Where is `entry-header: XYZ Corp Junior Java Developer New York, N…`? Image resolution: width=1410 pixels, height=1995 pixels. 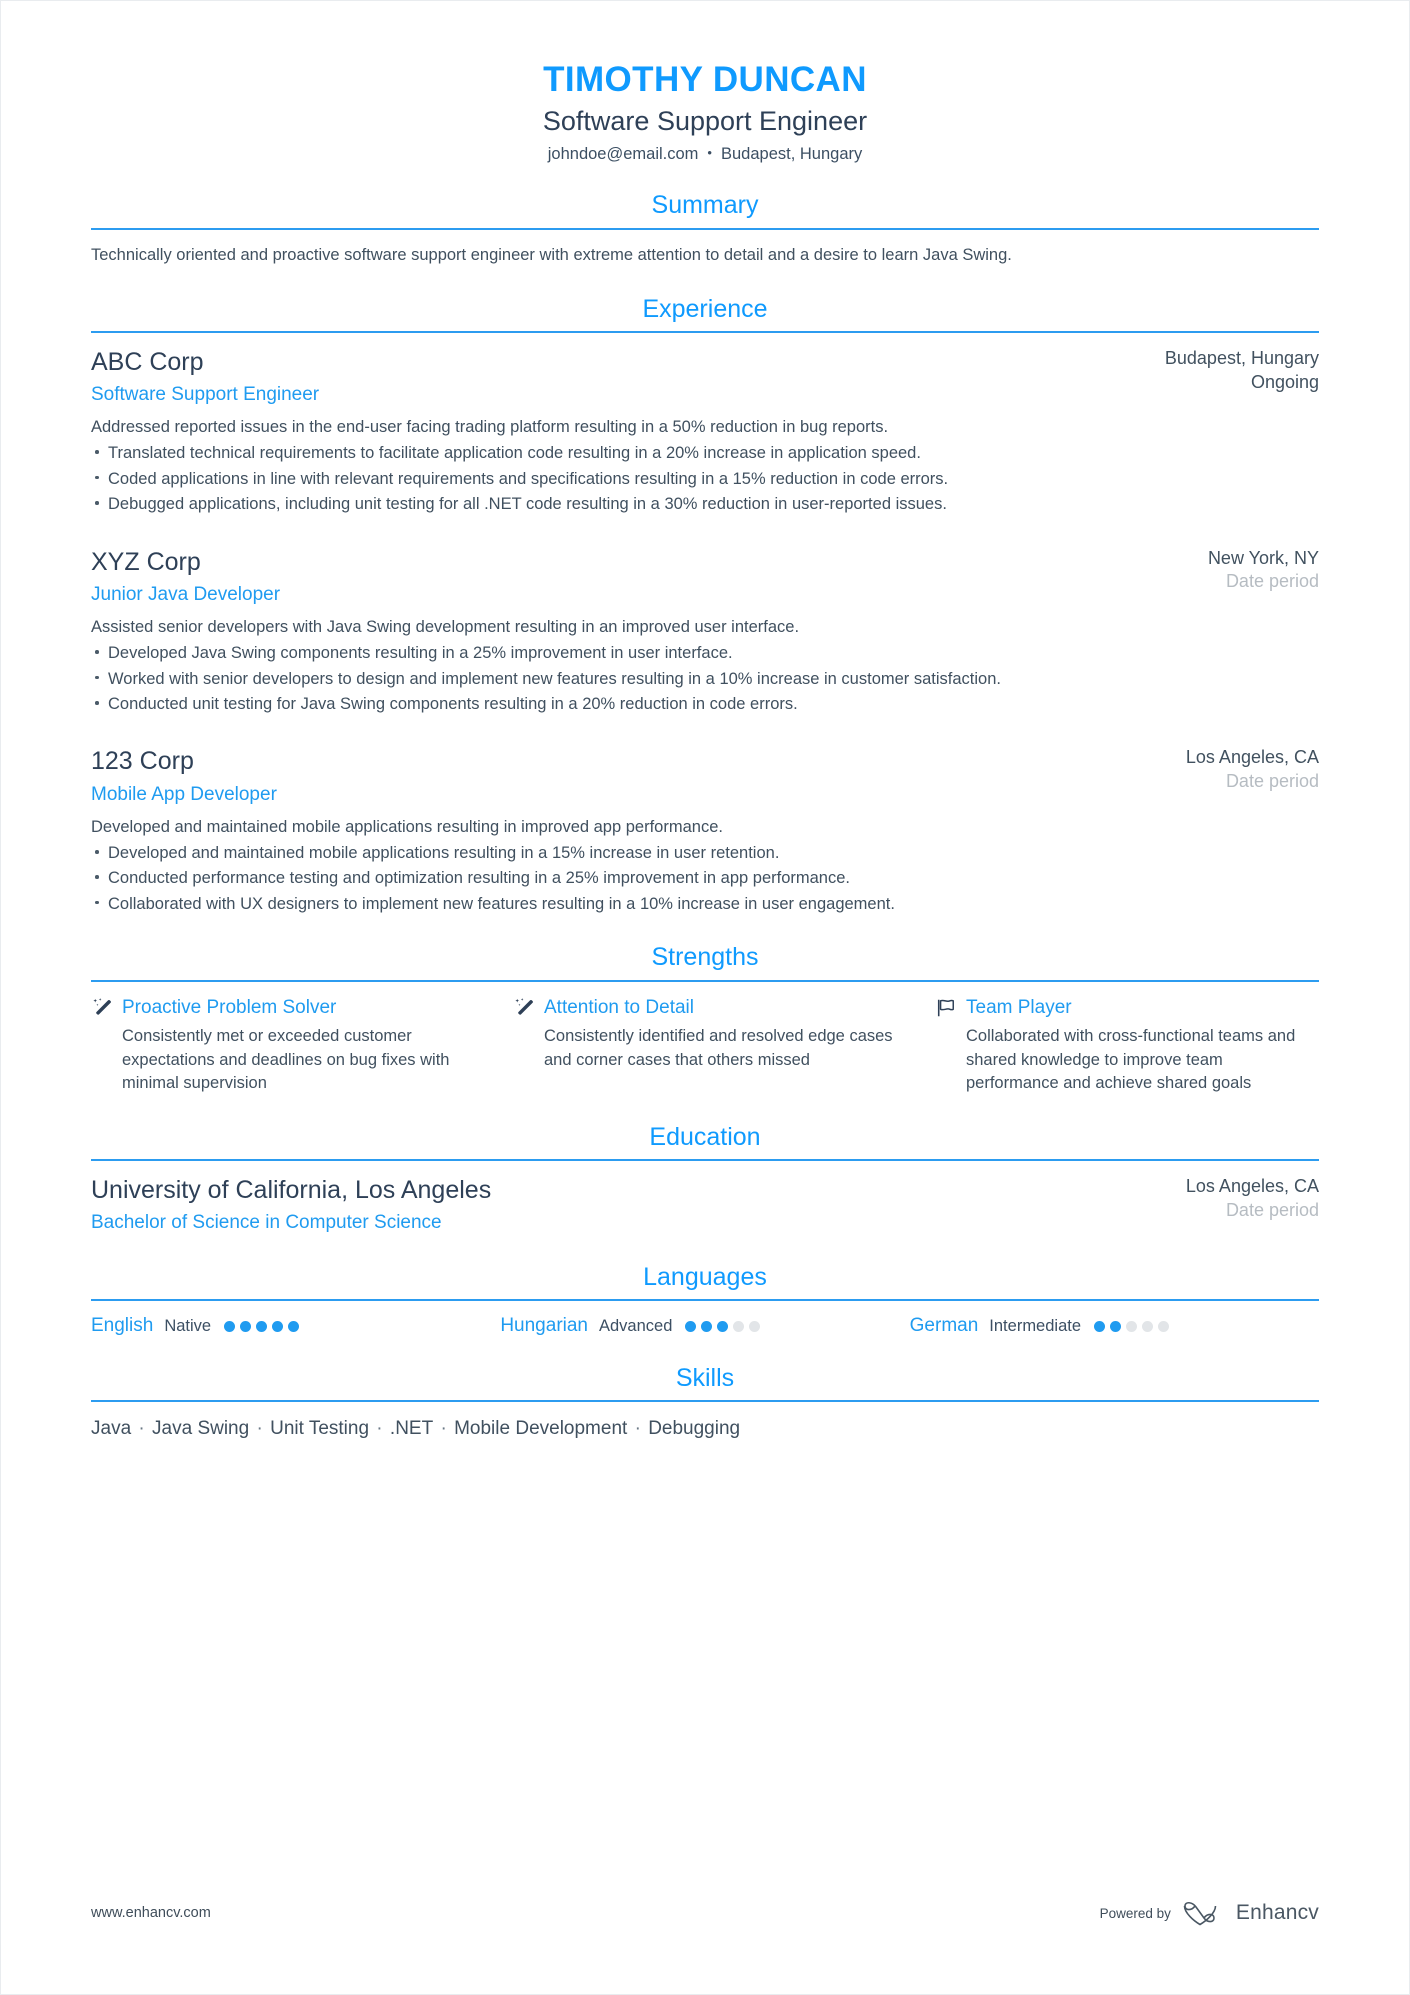 entry-header: XYZ Corp Junior Java Developer New York, N… is located at coordinates (705, 577).